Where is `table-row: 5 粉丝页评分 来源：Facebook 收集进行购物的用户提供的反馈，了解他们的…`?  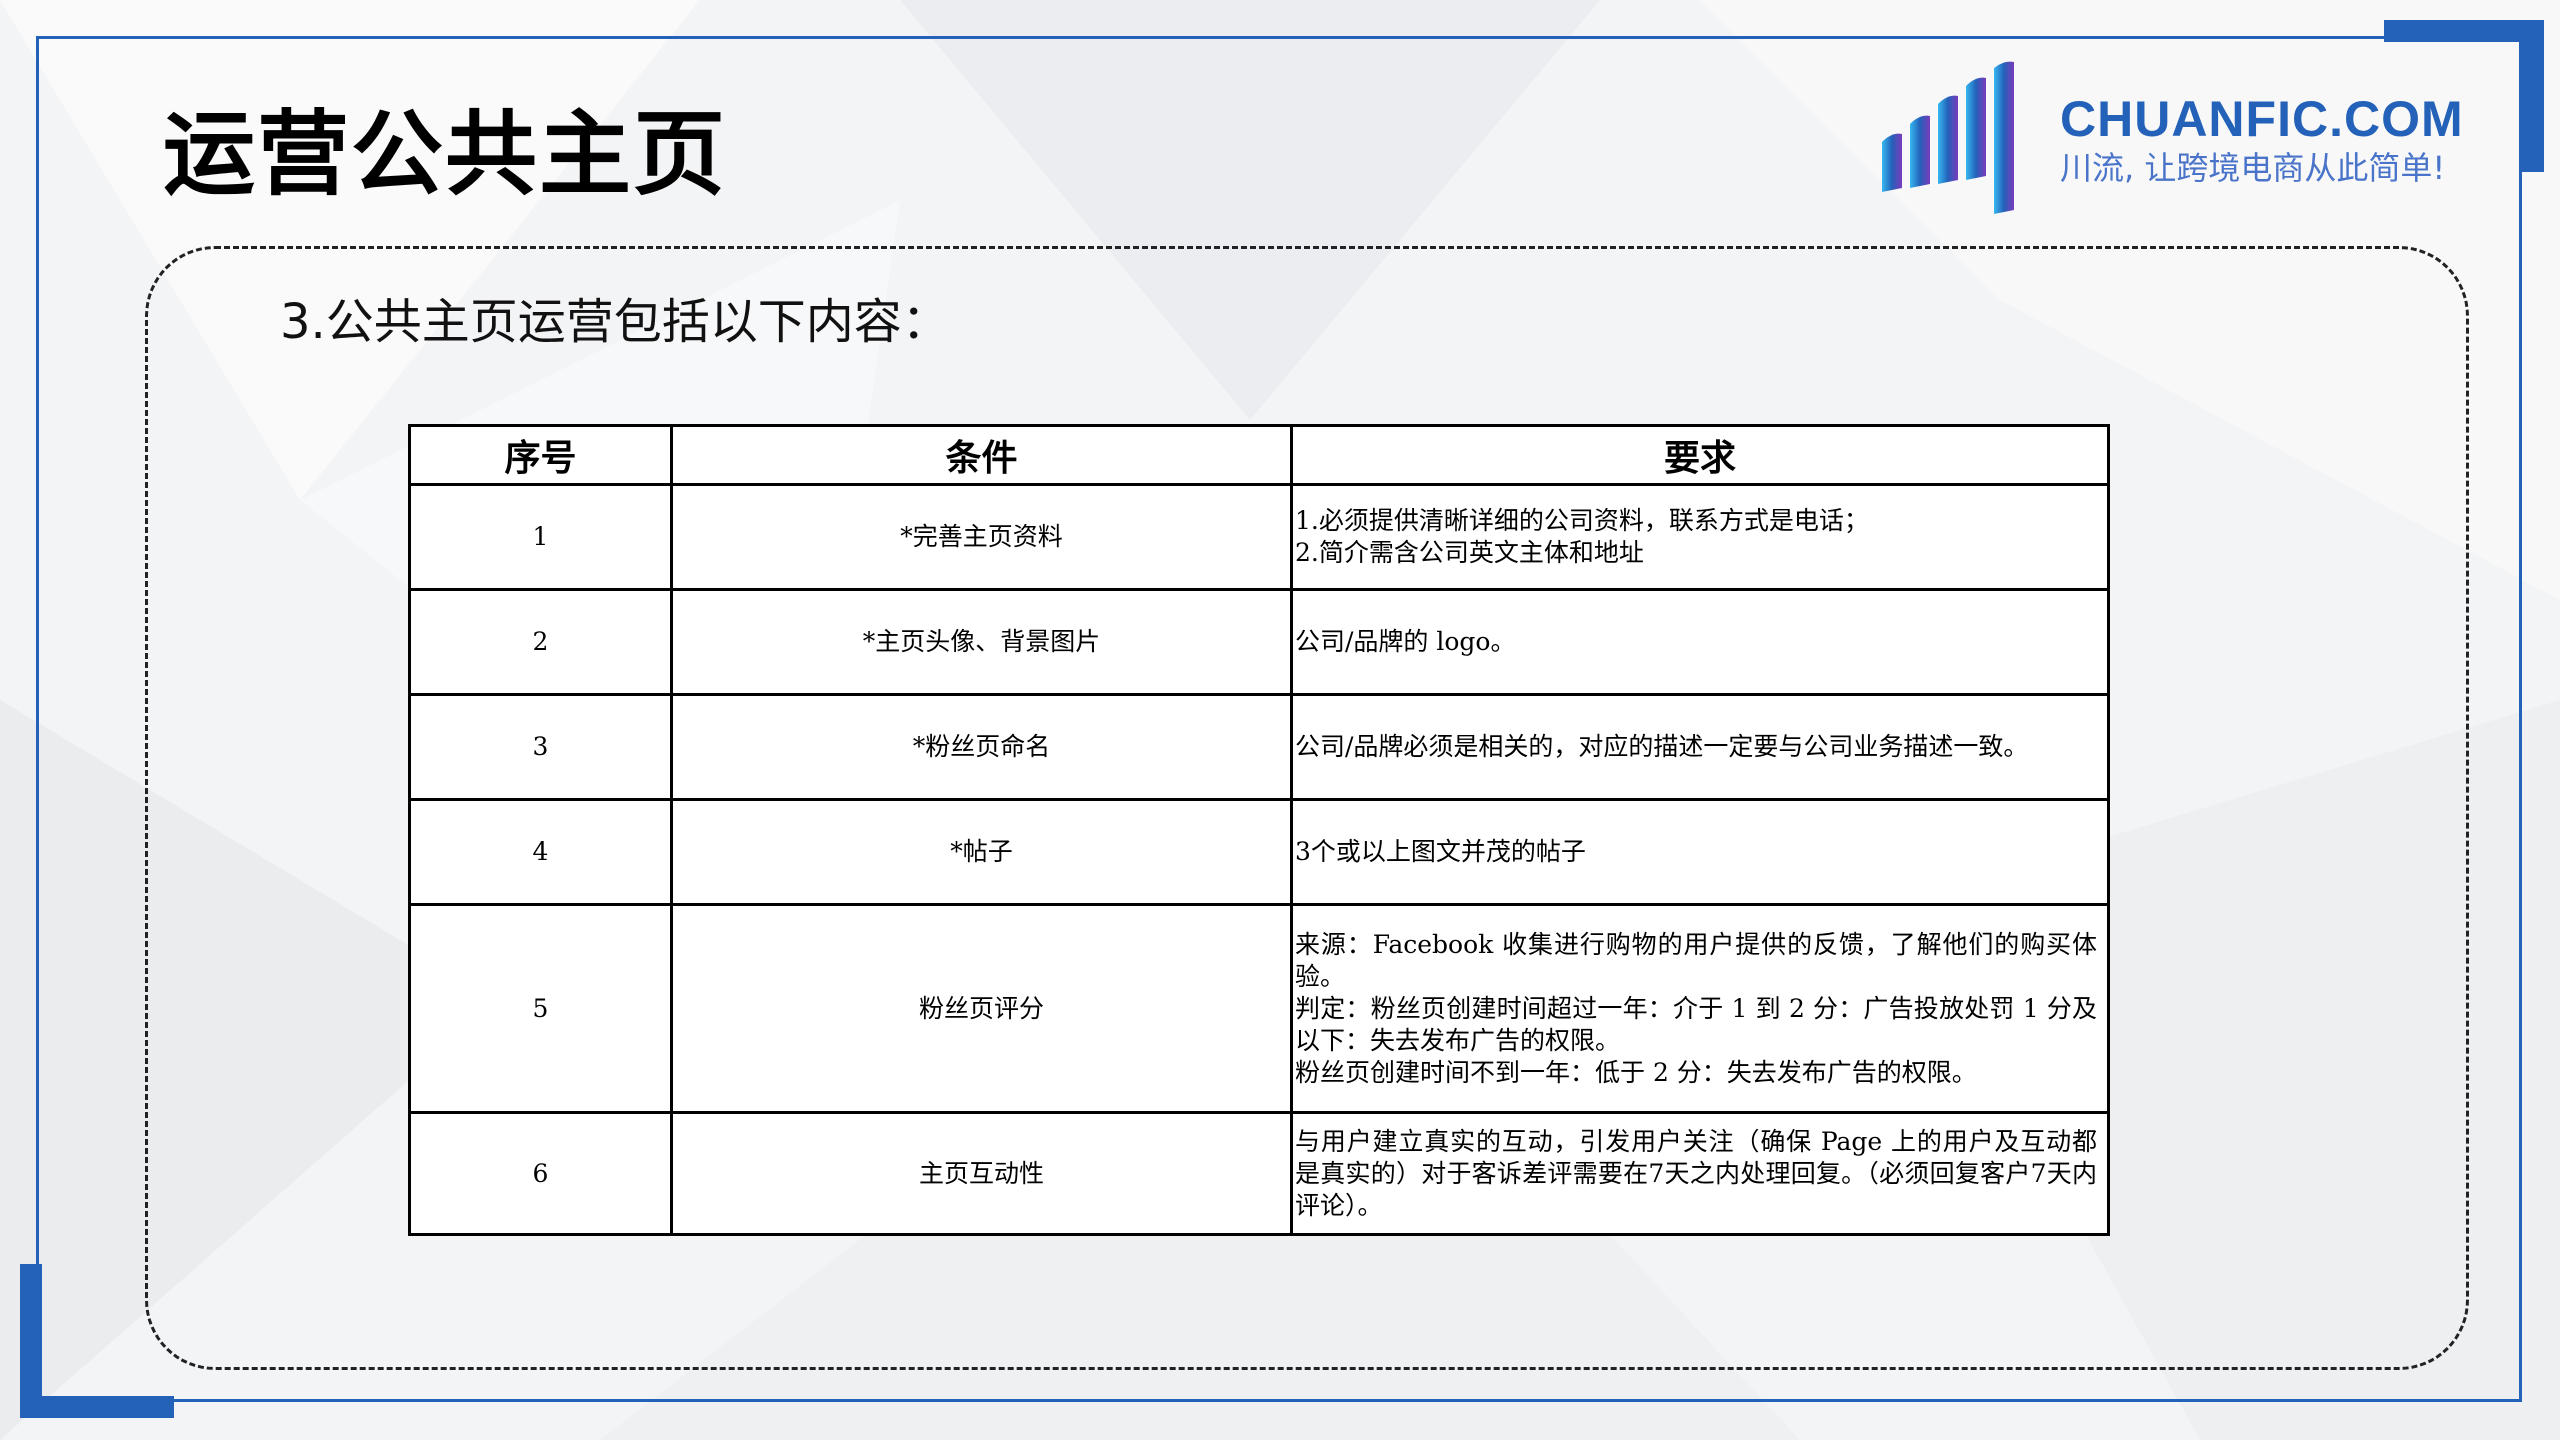 table-row: 5 粉丝页评分 来源：Facebook 收集进行购物的用户提供的反馈，了解他们的… is located at coordinates (1259, 1008).